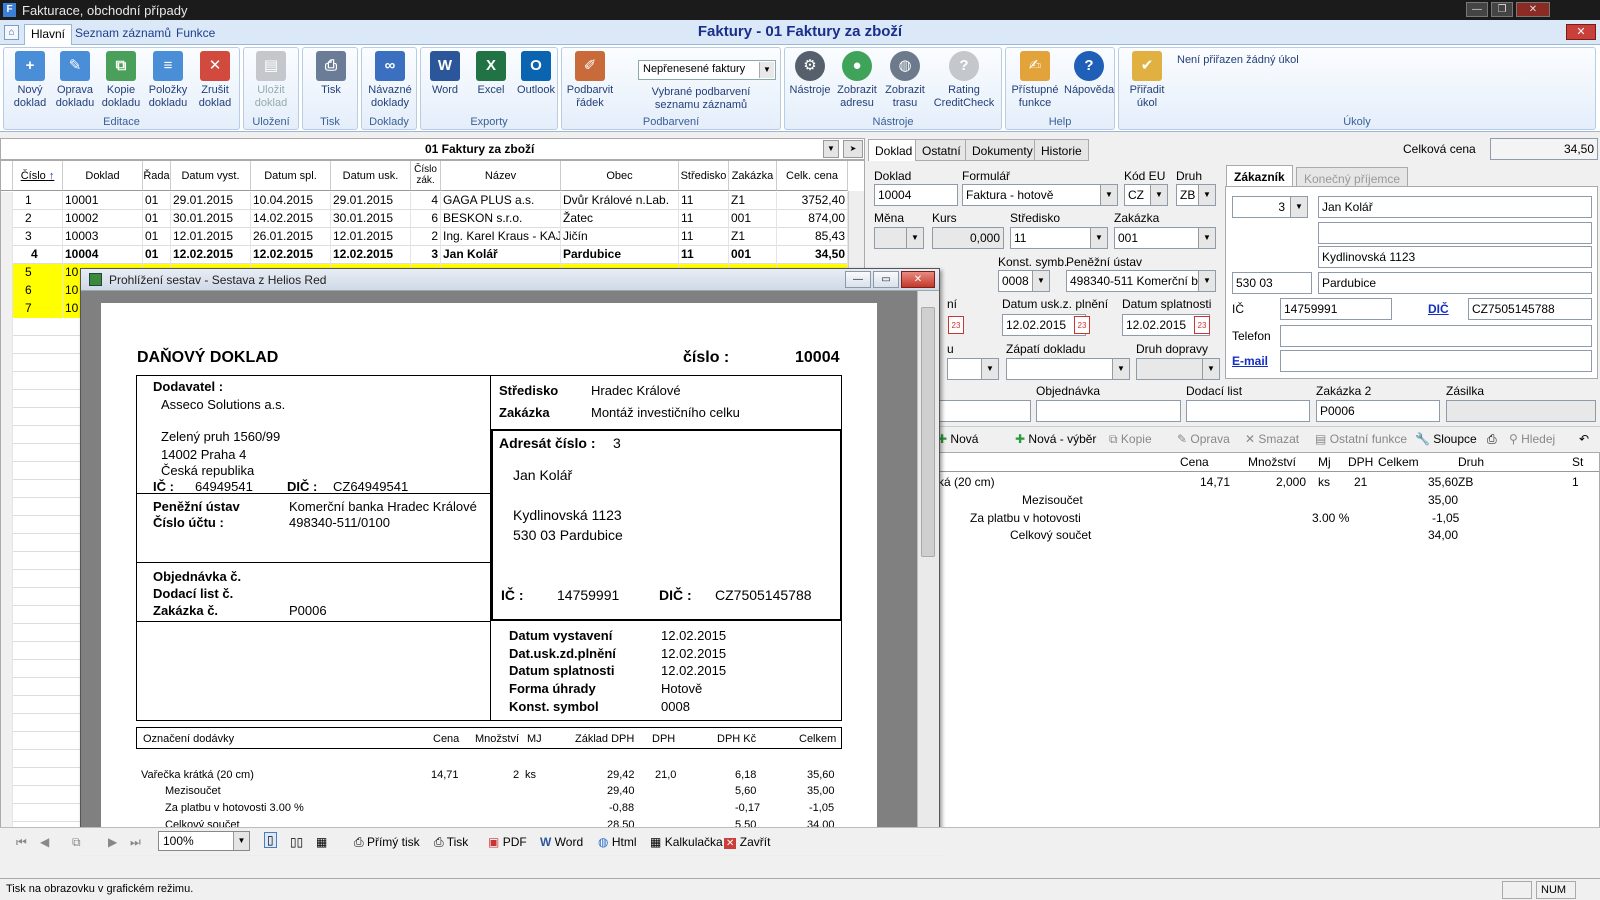 This screenshot has width=1600, height=900. Describe the element at coordinates (296, 842) in the screenshot. I see `two-pages-icon: ▯▯` at that location.